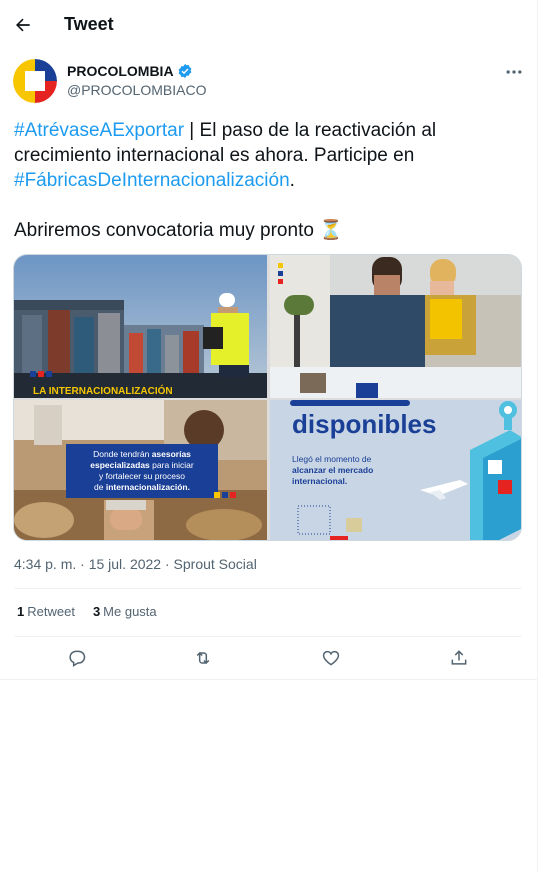  I want to click on like-count: 3 Me gusta, so click(125, 611).